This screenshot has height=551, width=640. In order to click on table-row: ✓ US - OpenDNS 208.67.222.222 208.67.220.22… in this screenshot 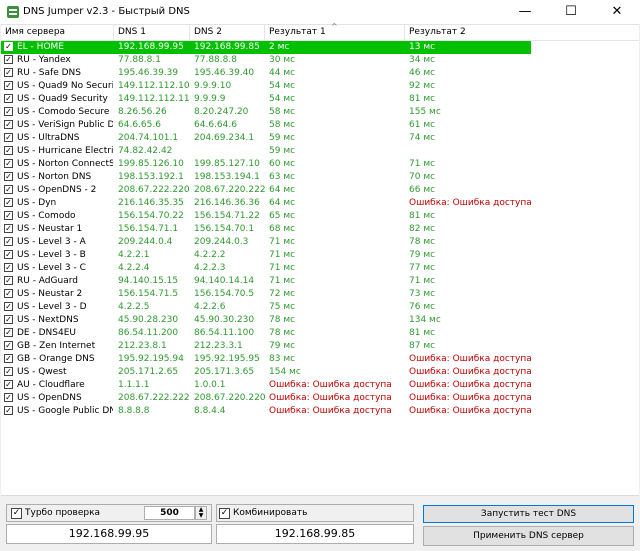, I will do `click(266, 398)`.